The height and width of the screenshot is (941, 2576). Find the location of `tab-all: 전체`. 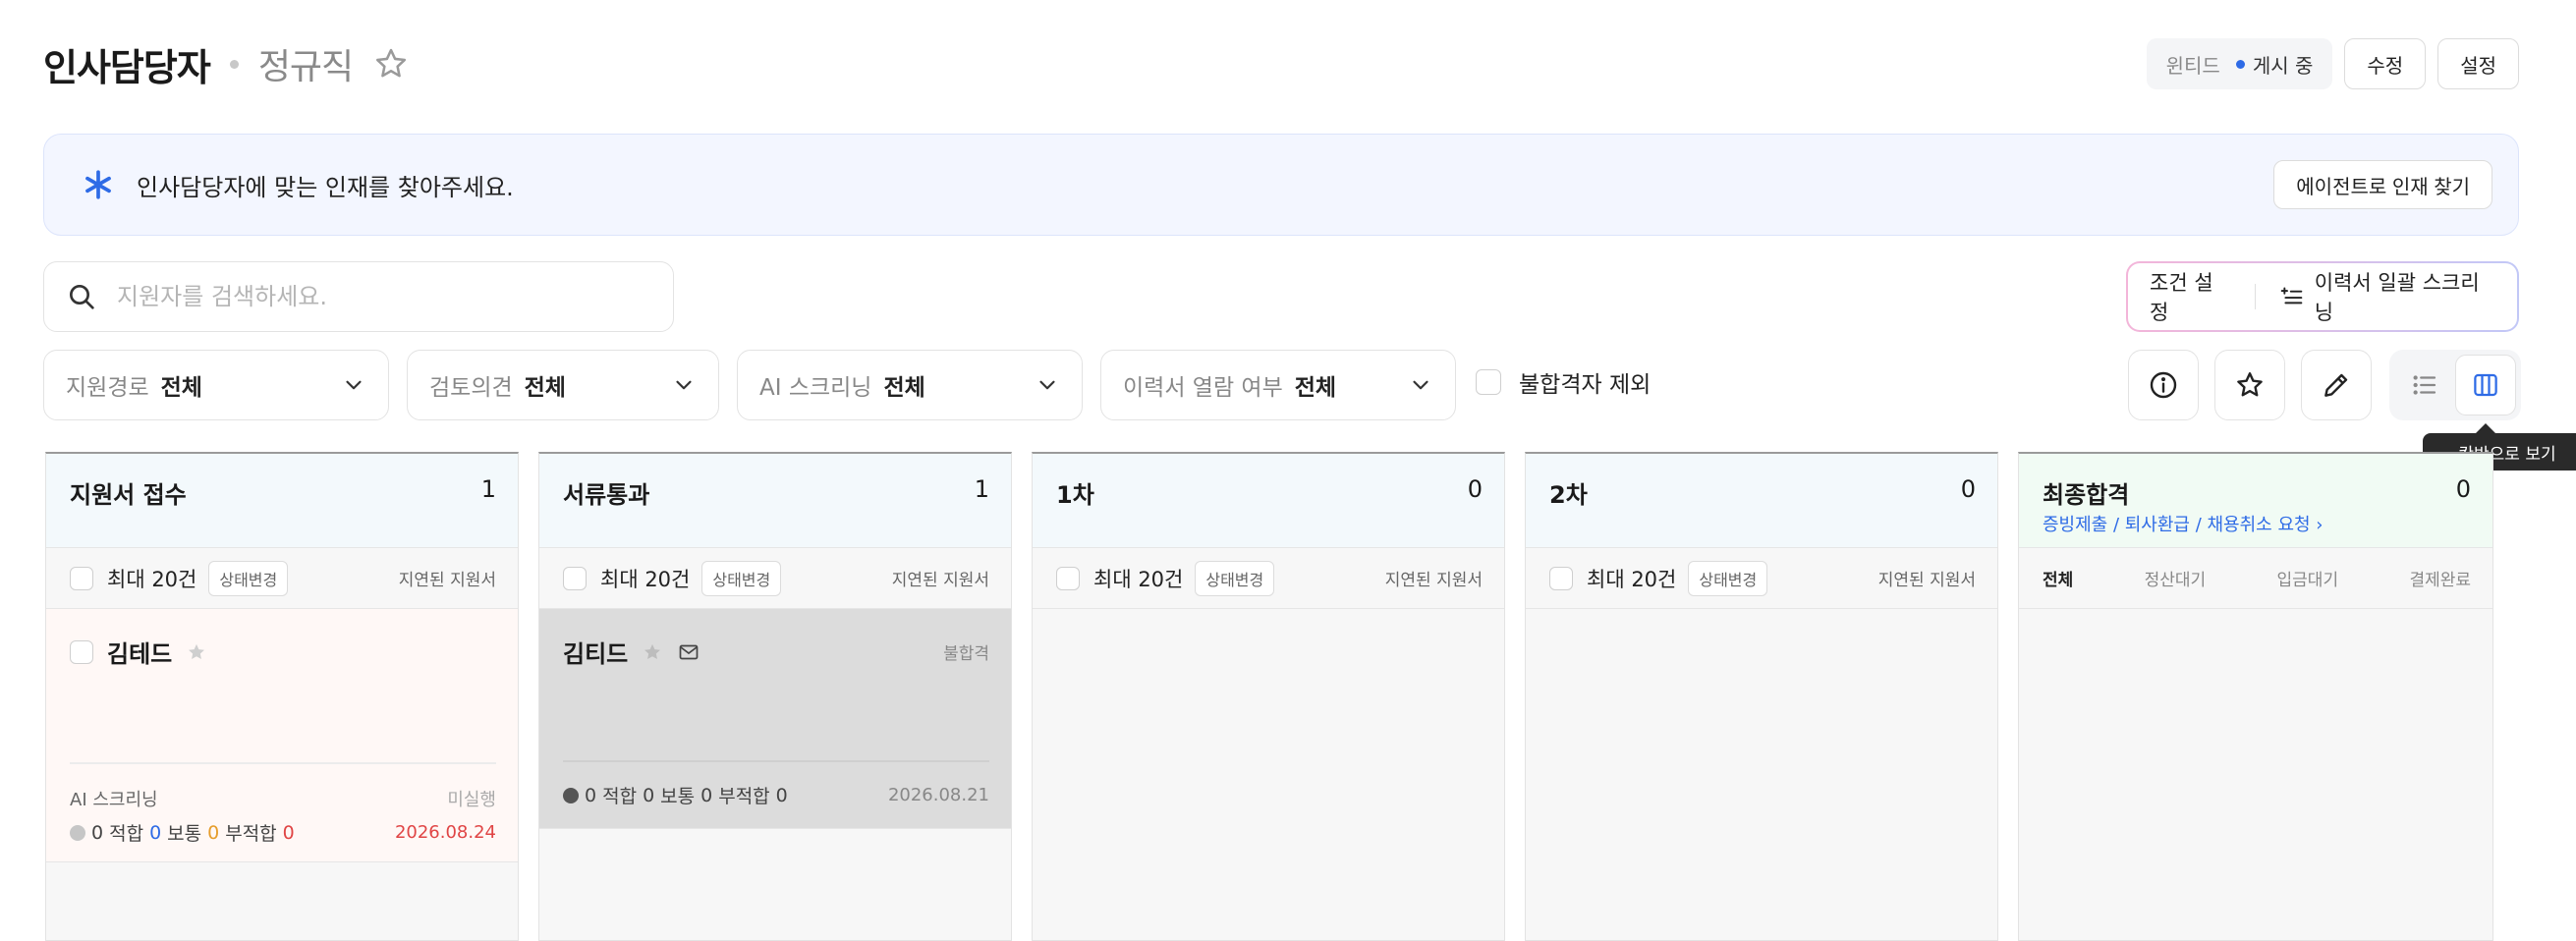

tab-all: 전체 is located at coordinates (2058, 578).